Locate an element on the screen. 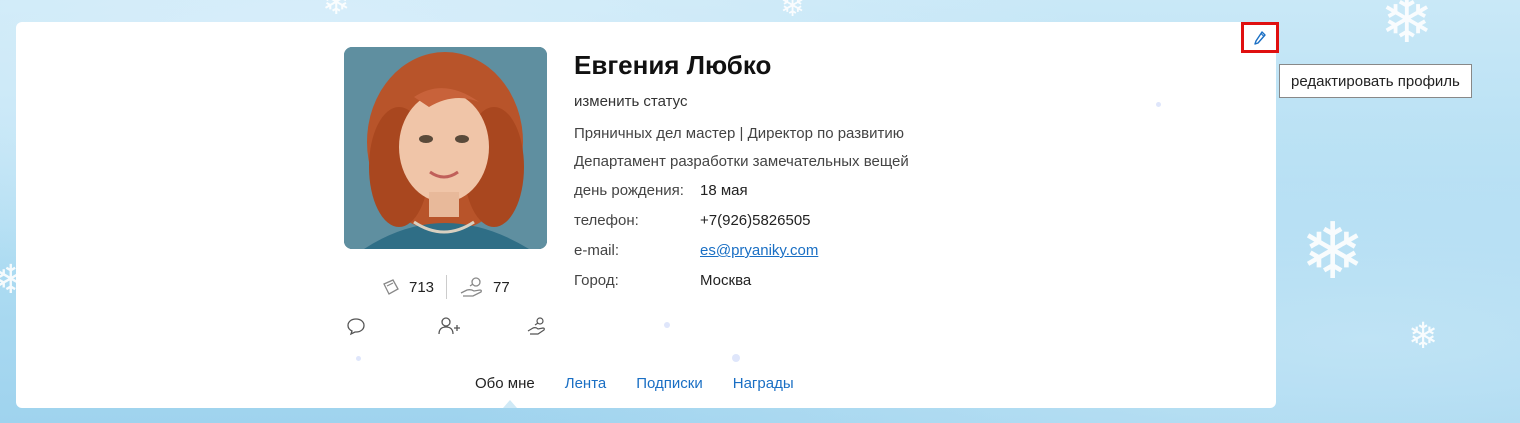  wallet-stat: 713 is located at coordinates (407, 287).